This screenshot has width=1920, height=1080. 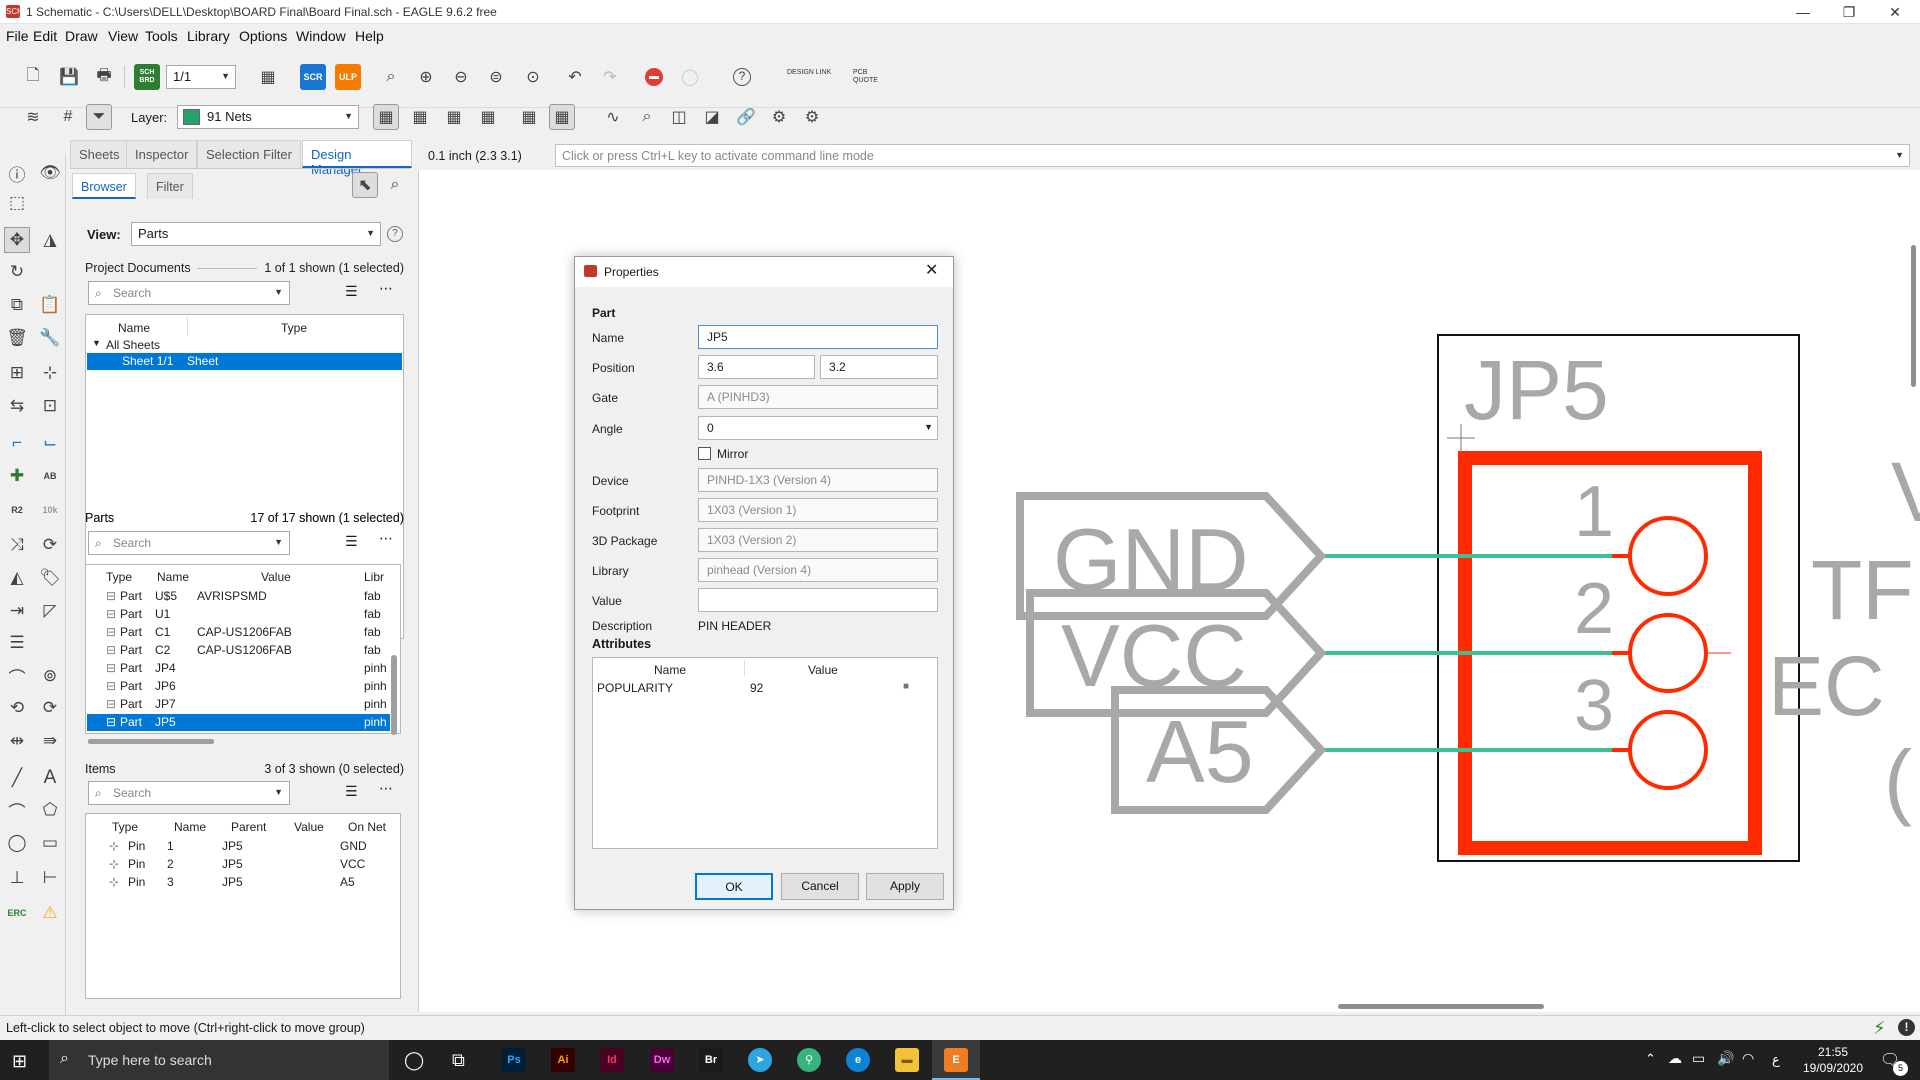 What do you see at coordinates (248, 827) in the screenshot?
I see `column-parent: Parent` at bounding box center [248, 827].